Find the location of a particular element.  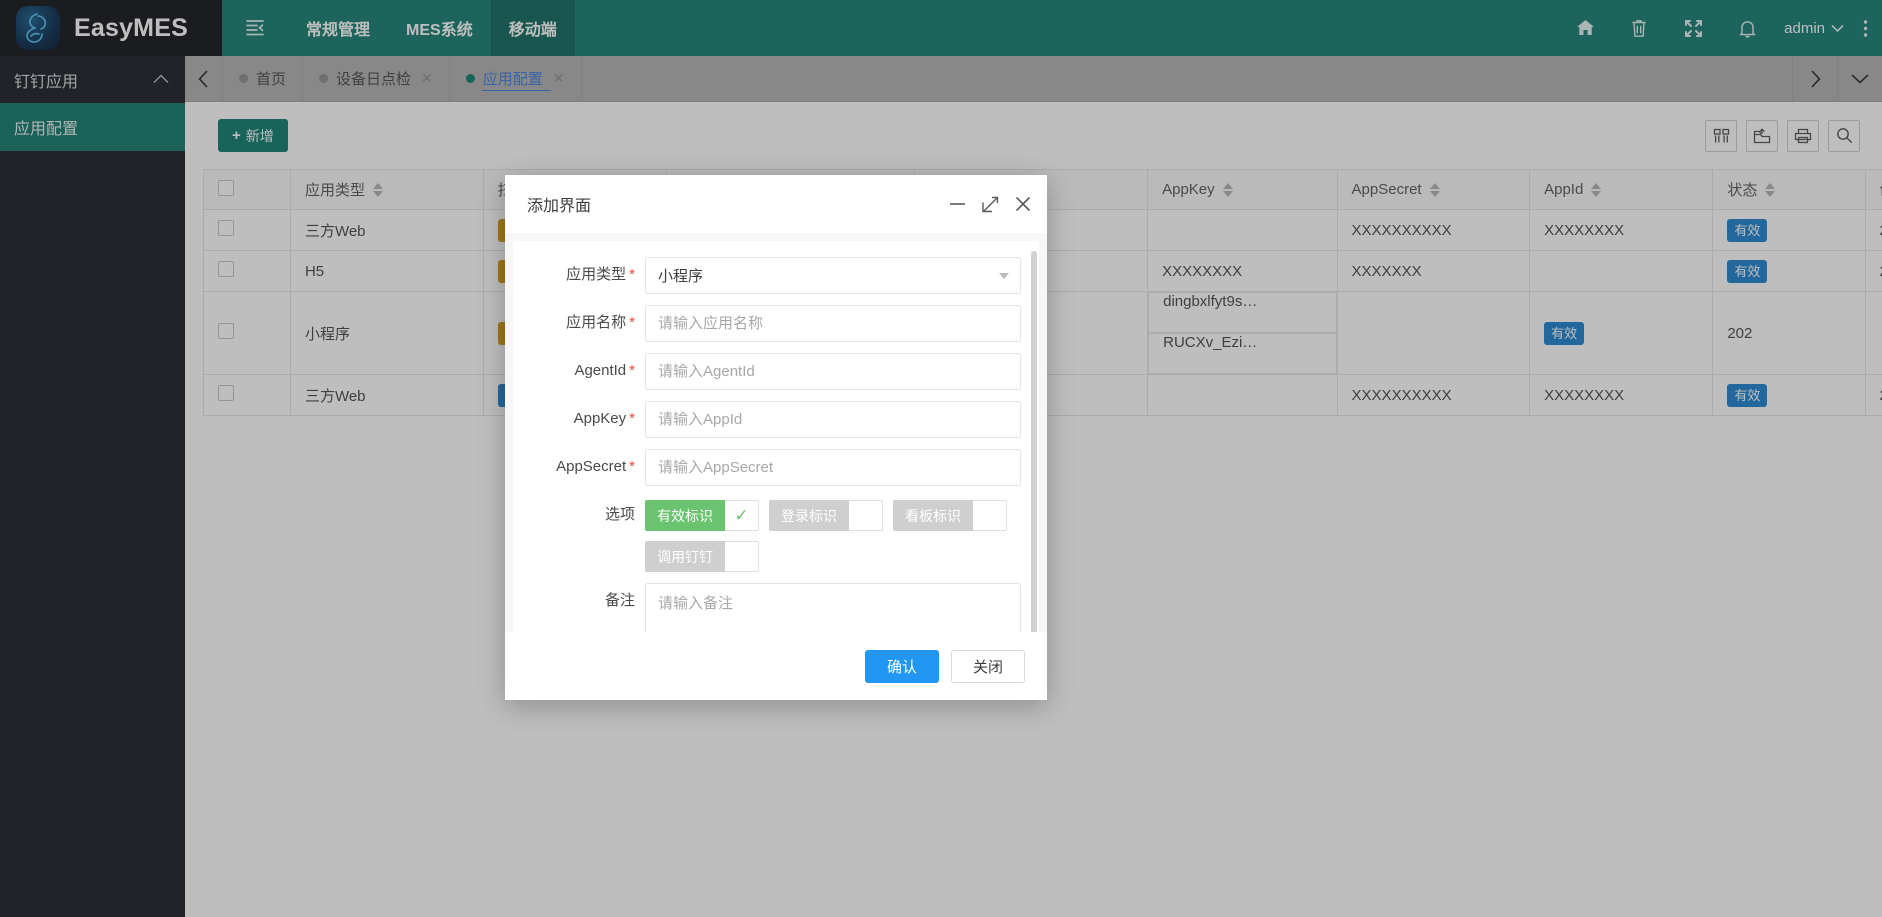

app-secret-input is located at coordinates (833, 467).